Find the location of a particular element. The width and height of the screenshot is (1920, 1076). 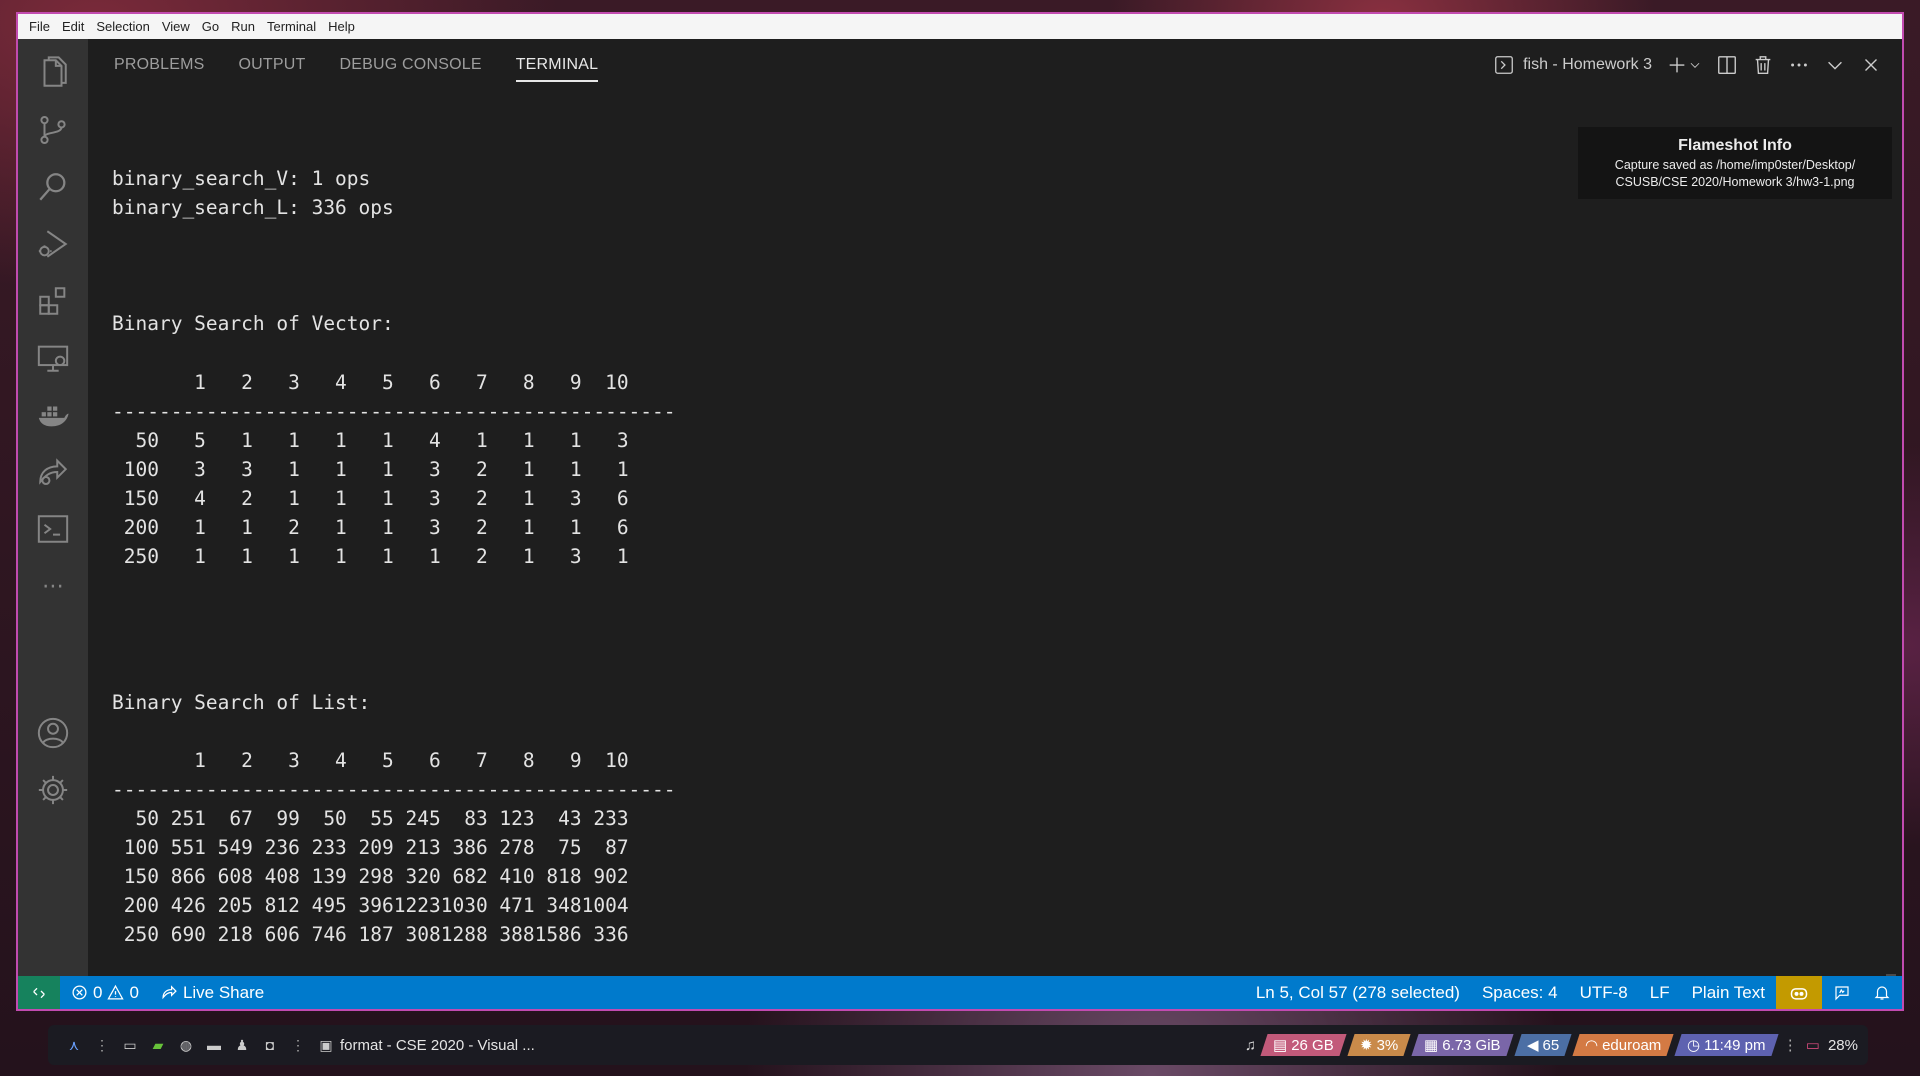

clock-icon: ◷ is located at coordinates (1694, 1045).